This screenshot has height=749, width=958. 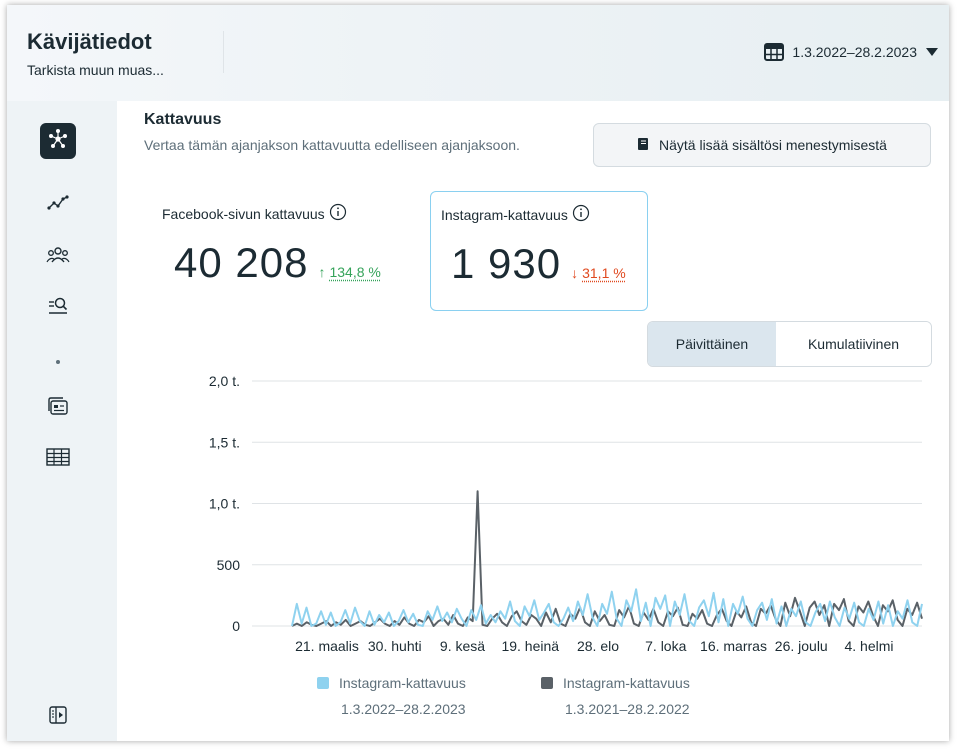 What do you see at coordinates (665, 646) in the screenshot?
I see `x-tick-label: 7. loka` at bounding box center [665, 646].